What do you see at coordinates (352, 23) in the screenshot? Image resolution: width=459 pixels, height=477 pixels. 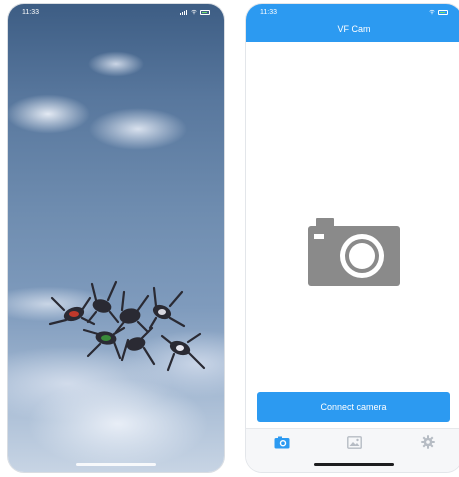 I see `app-header: 11:33 VF Cam` at bounding box center [352, 23].